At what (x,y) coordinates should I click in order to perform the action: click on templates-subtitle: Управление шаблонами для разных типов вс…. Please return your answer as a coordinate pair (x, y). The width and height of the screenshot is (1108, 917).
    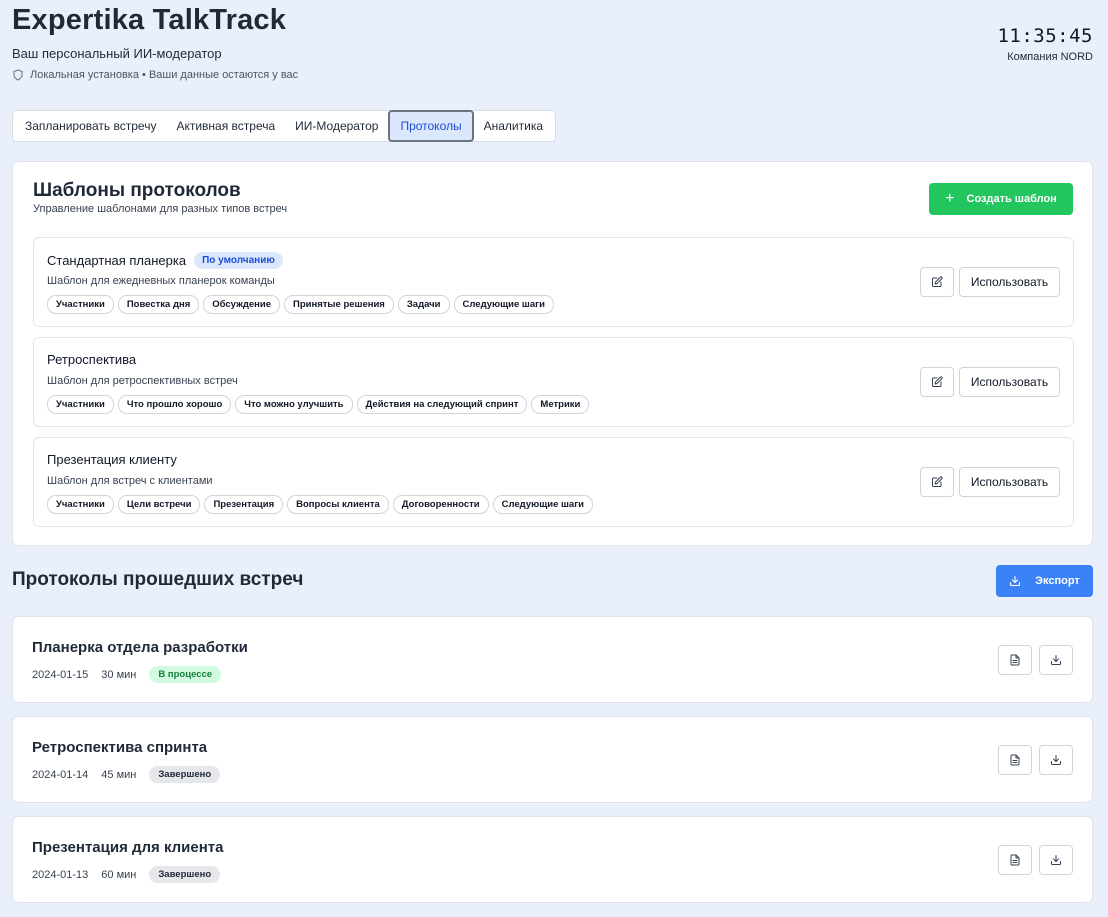
    Looking at the image, I should click on (160, 209).